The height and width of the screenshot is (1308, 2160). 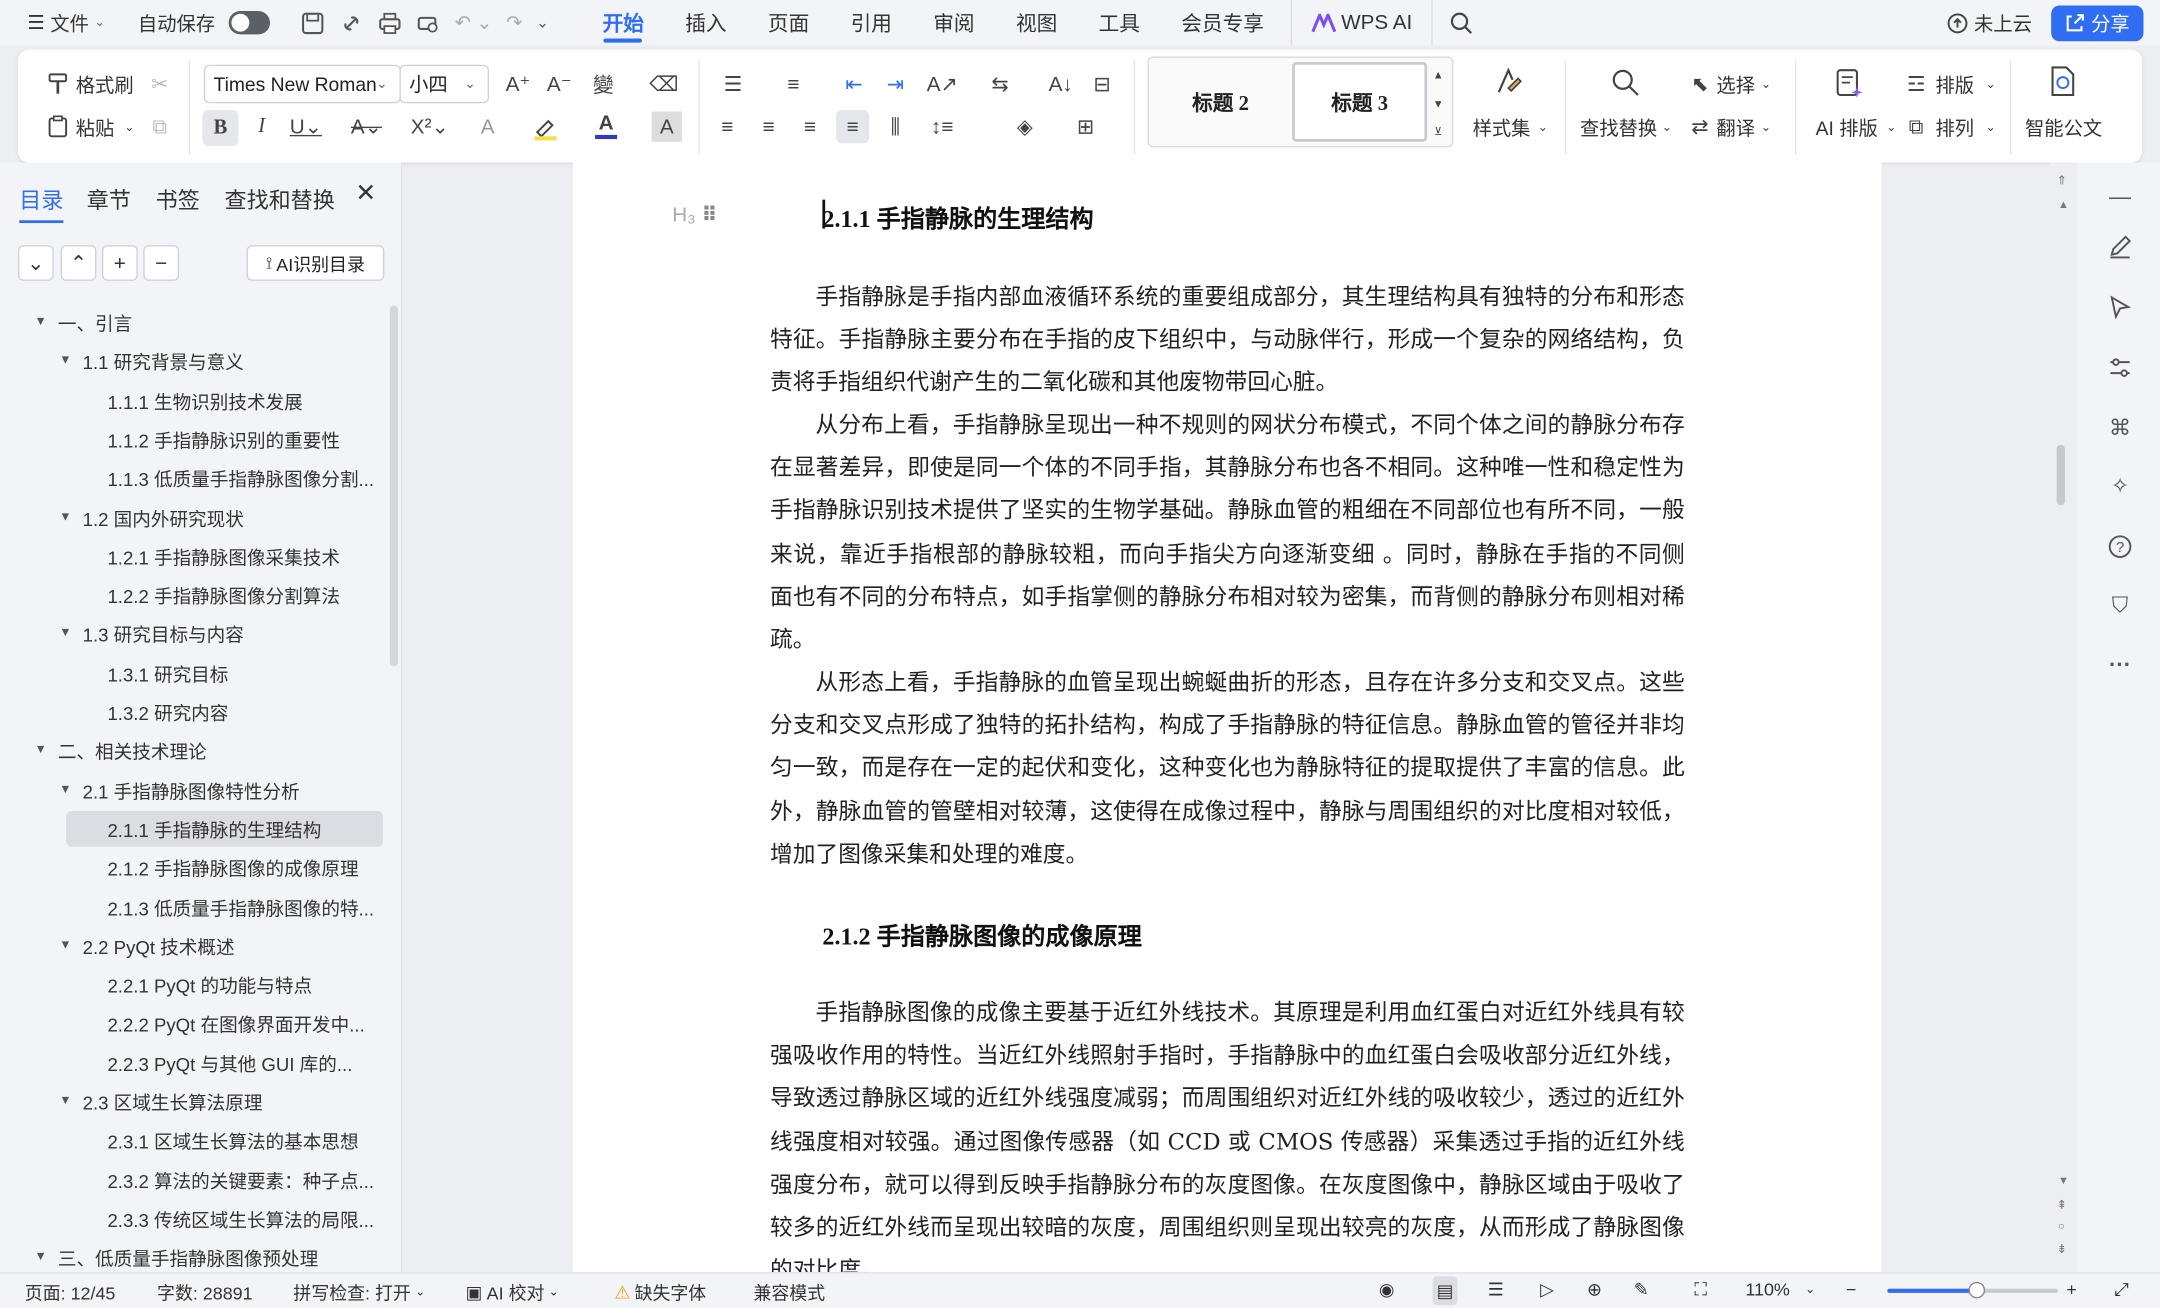 I want to click on help-icon: ?, so click(x=2120, y=546).